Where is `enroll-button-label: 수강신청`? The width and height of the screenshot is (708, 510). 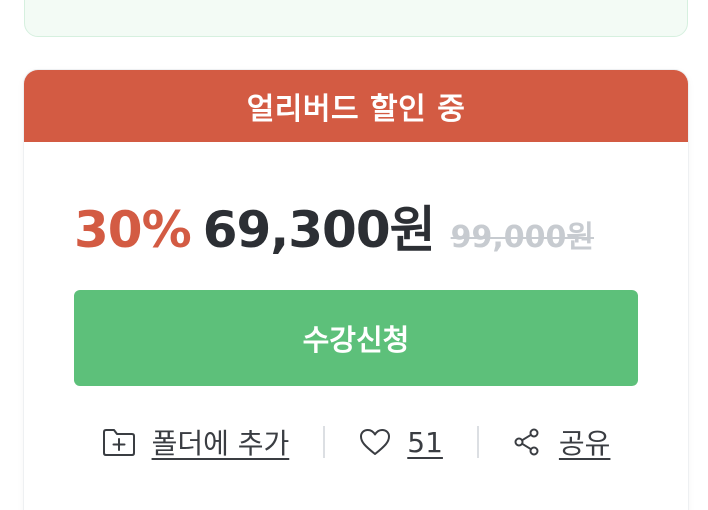 enroll-button-label: 수강신청 is located at coordinates (356, 340).